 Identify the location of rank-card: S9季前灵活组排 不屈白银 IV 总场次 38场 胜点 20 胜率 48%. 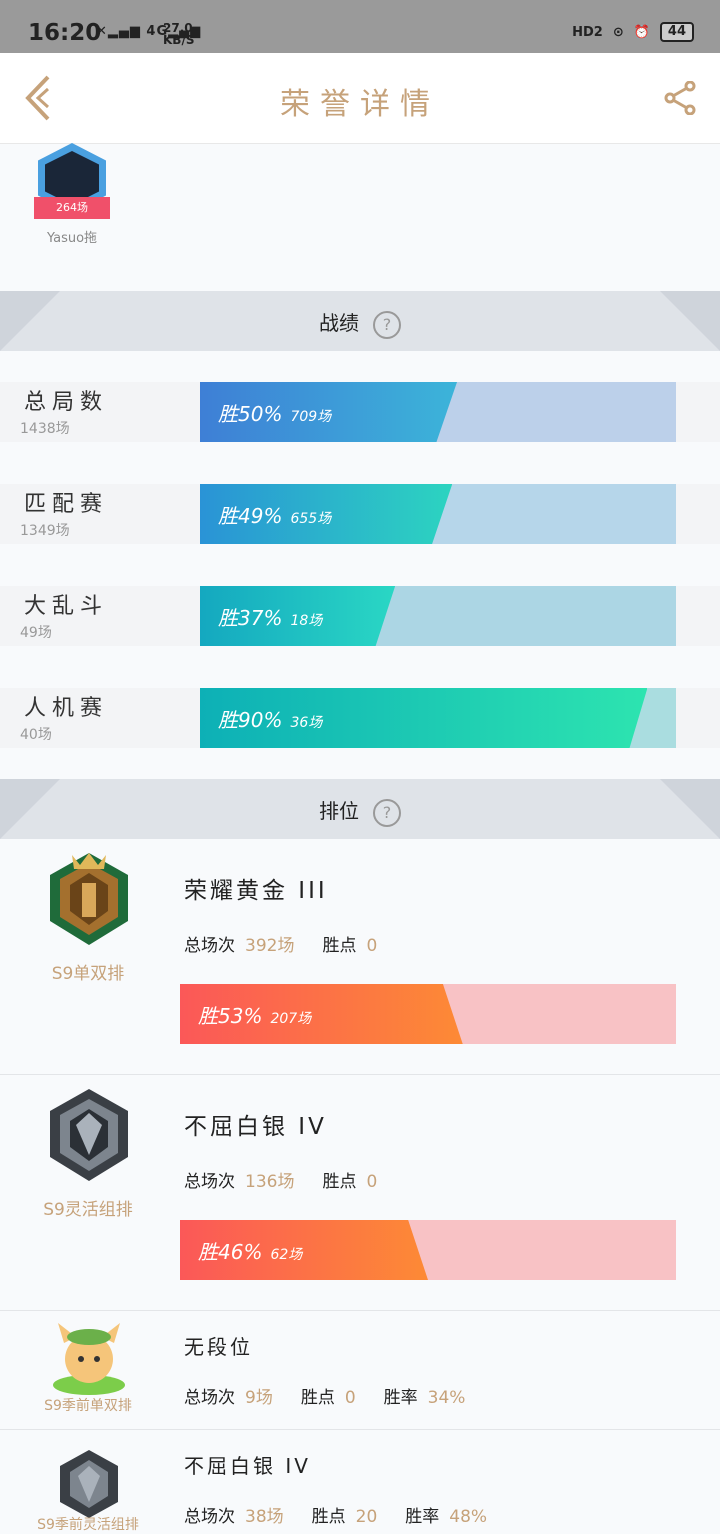
(360, 1481).